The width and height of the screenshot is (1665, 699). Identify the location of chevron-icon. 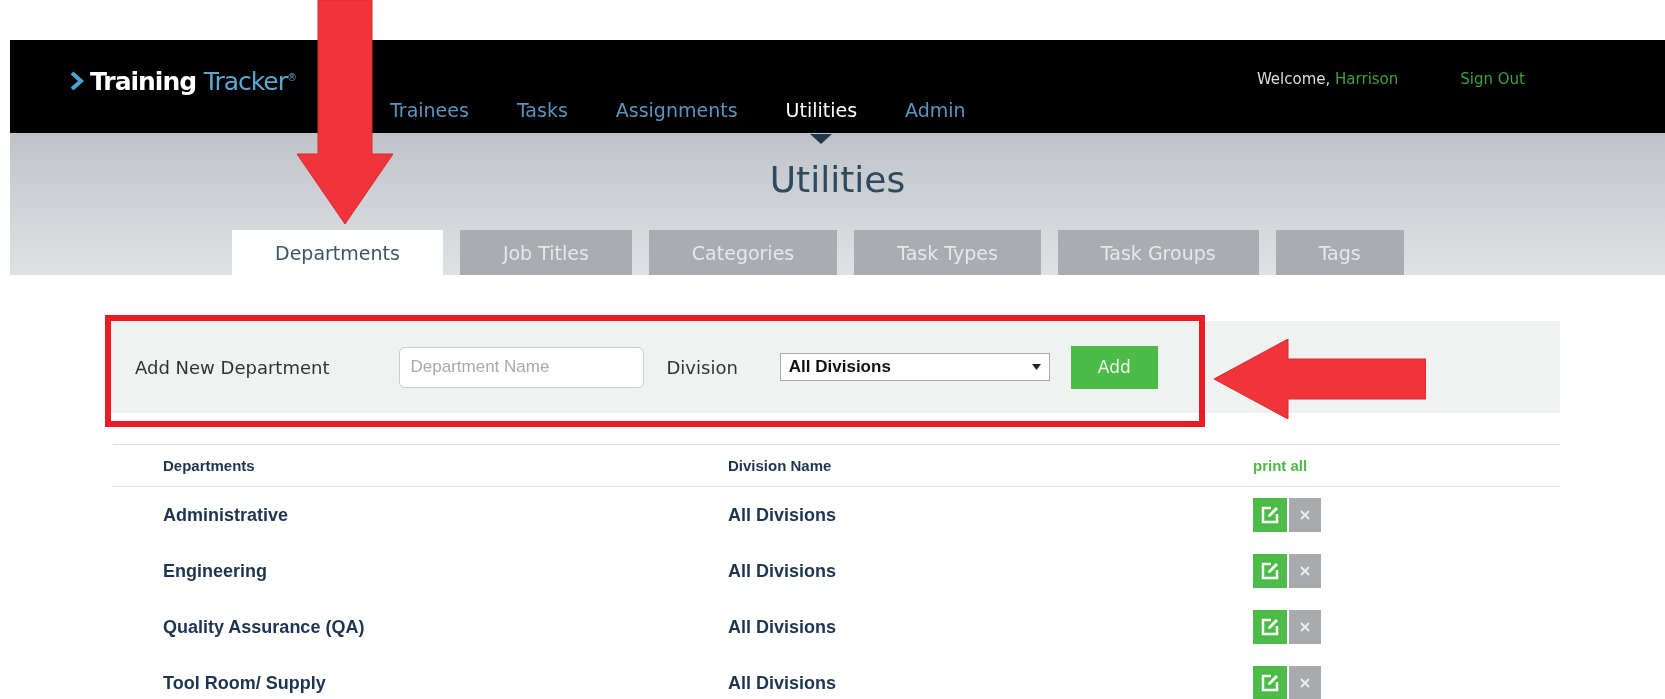
(77, 81).